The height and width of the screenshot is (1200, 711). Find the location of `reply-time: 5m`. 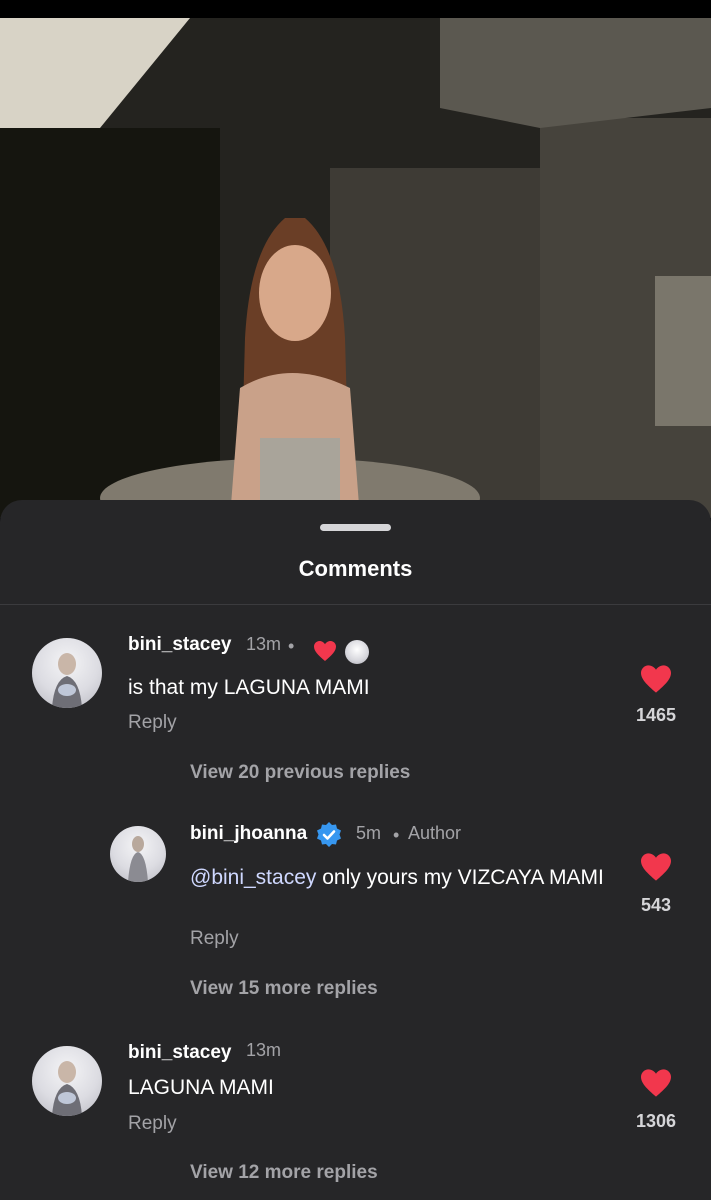

reply-time: 5m is located at coordinates (369, 833).